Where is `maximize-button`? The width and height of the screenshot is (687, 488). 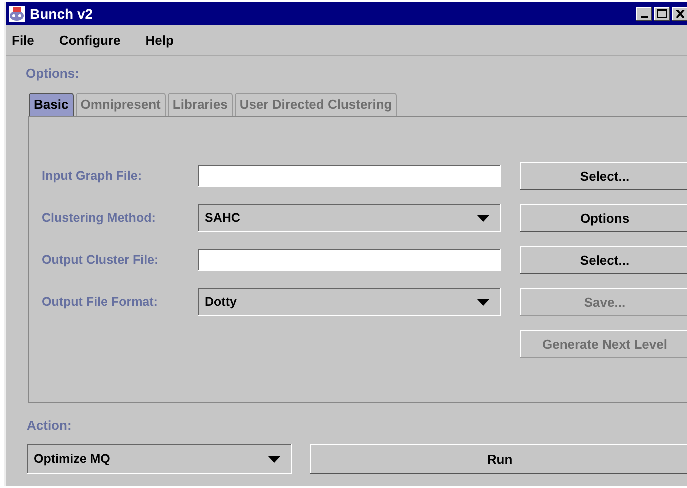 maximize-button is located at coordinates (662, 13).